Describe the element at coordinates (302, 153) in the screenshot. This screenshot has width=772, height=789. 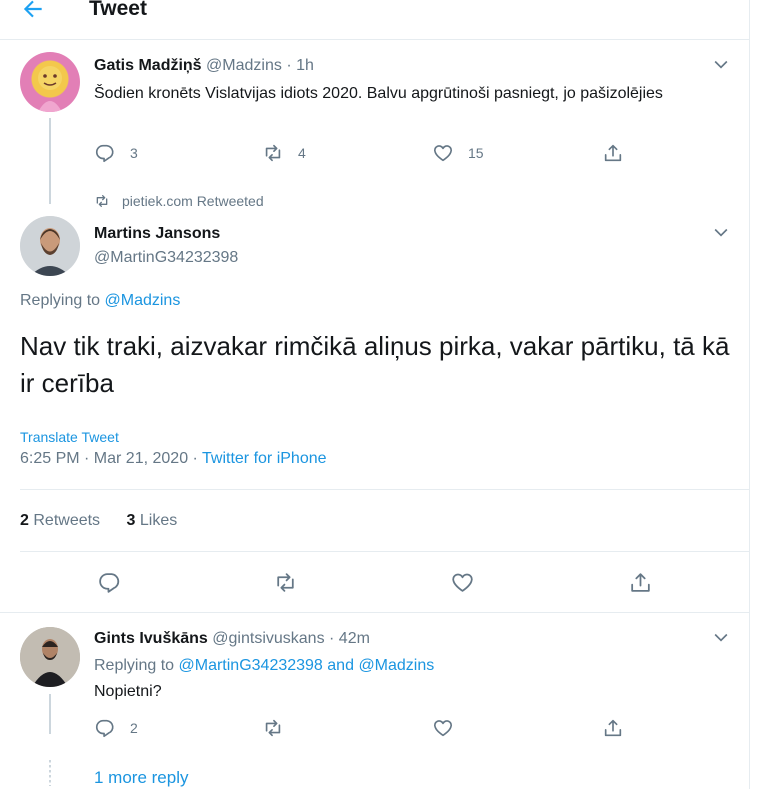
I see `retweet-count: 4` at that location.